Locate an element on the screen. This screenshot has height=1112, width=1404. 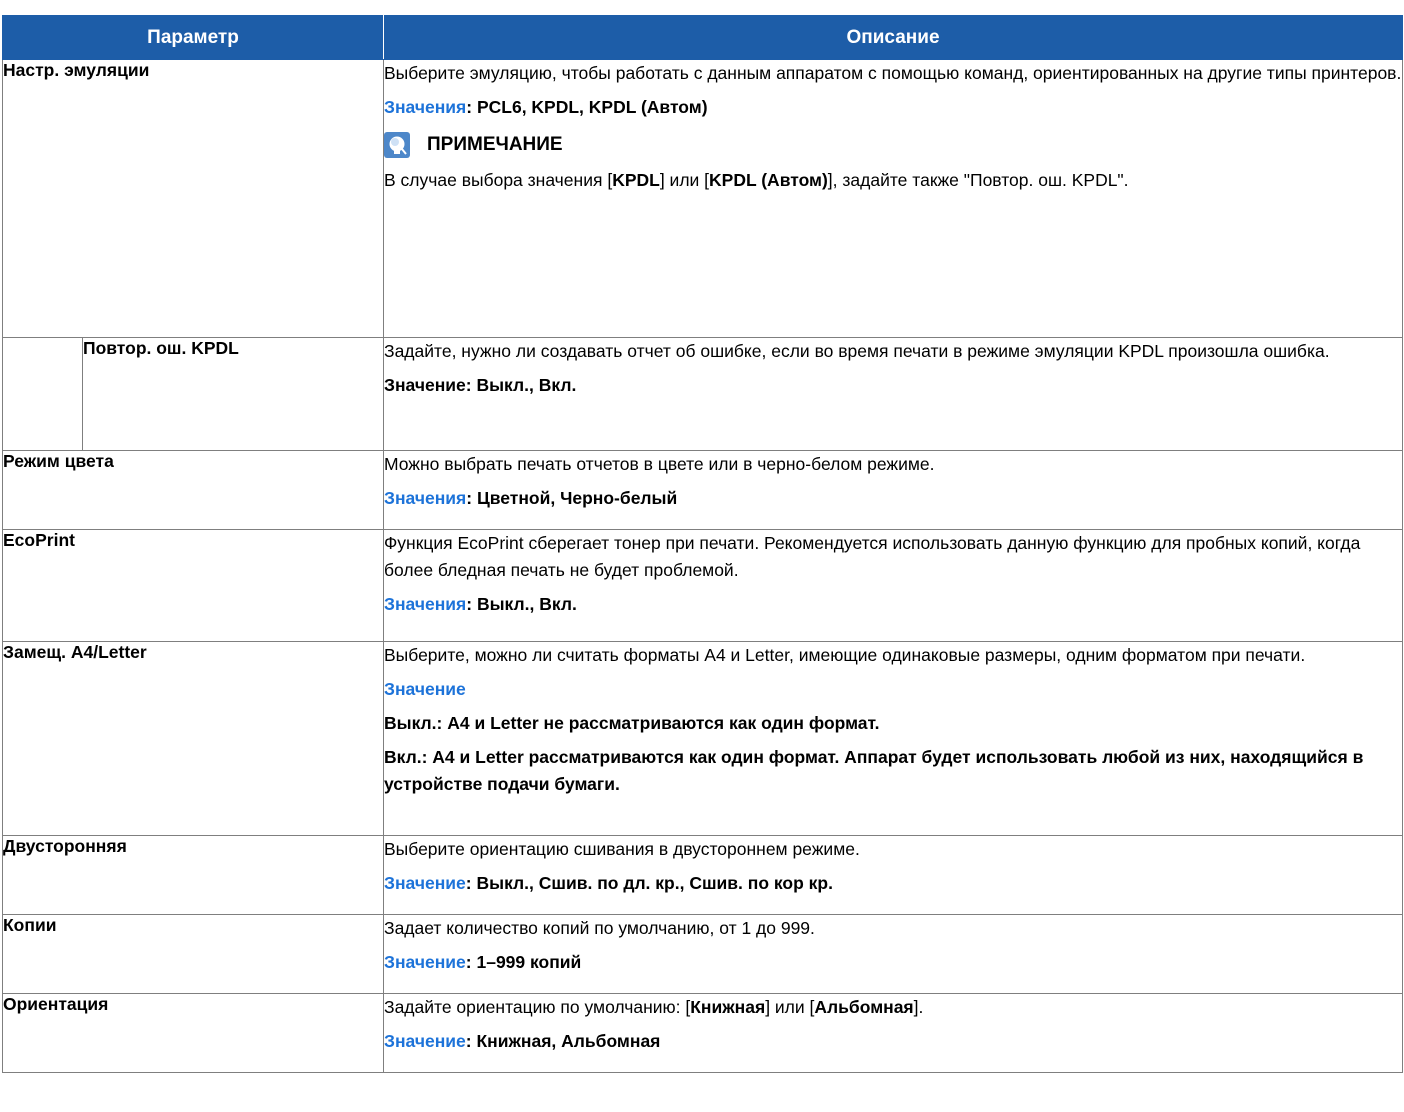
param-copies: Копии is located at coordinates (193, 954).